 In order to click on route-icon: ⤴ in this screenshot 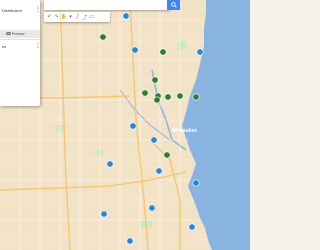, I will do `click(84, 17)`.